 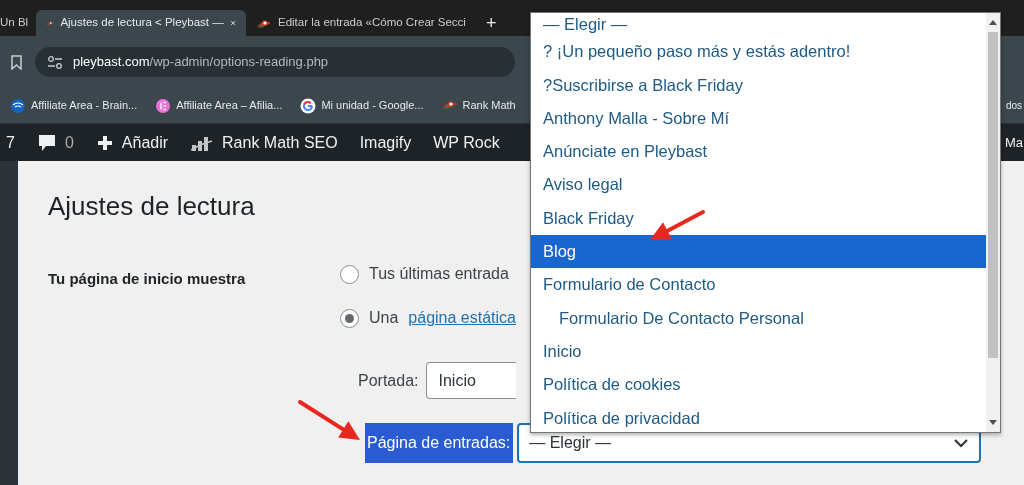 What do you see at coordinates (372, 23) in the screenshot?
I see `tab-title: Editar la entrada «Cómo Crear Secci` at bounding box center [372, 23].